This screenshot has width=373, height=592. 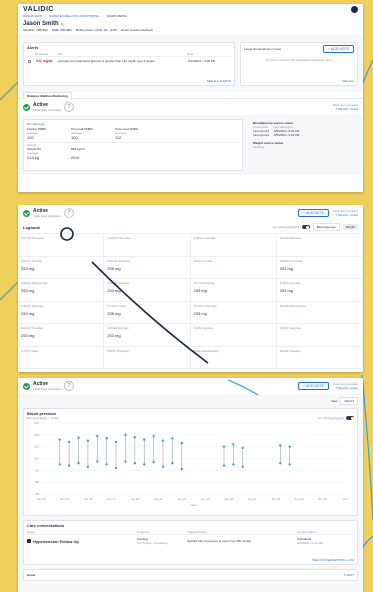 I want to click on postmeal-value: 112, so click(x=118, y=137).